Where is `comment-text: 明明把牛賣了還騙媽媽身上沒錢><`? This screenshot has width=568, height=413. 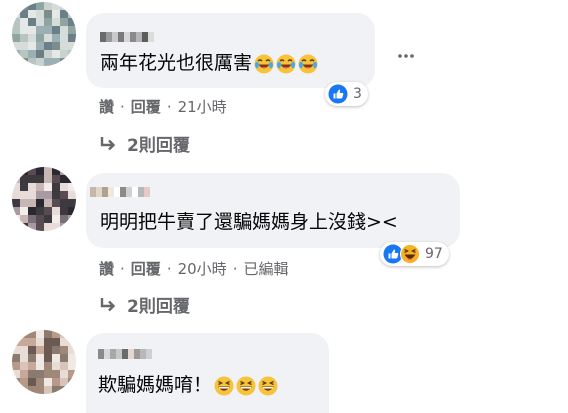
comment-text: 明明把牛賣了還騙媽媽身上沒錢>< is located at coordinates (249, 222).